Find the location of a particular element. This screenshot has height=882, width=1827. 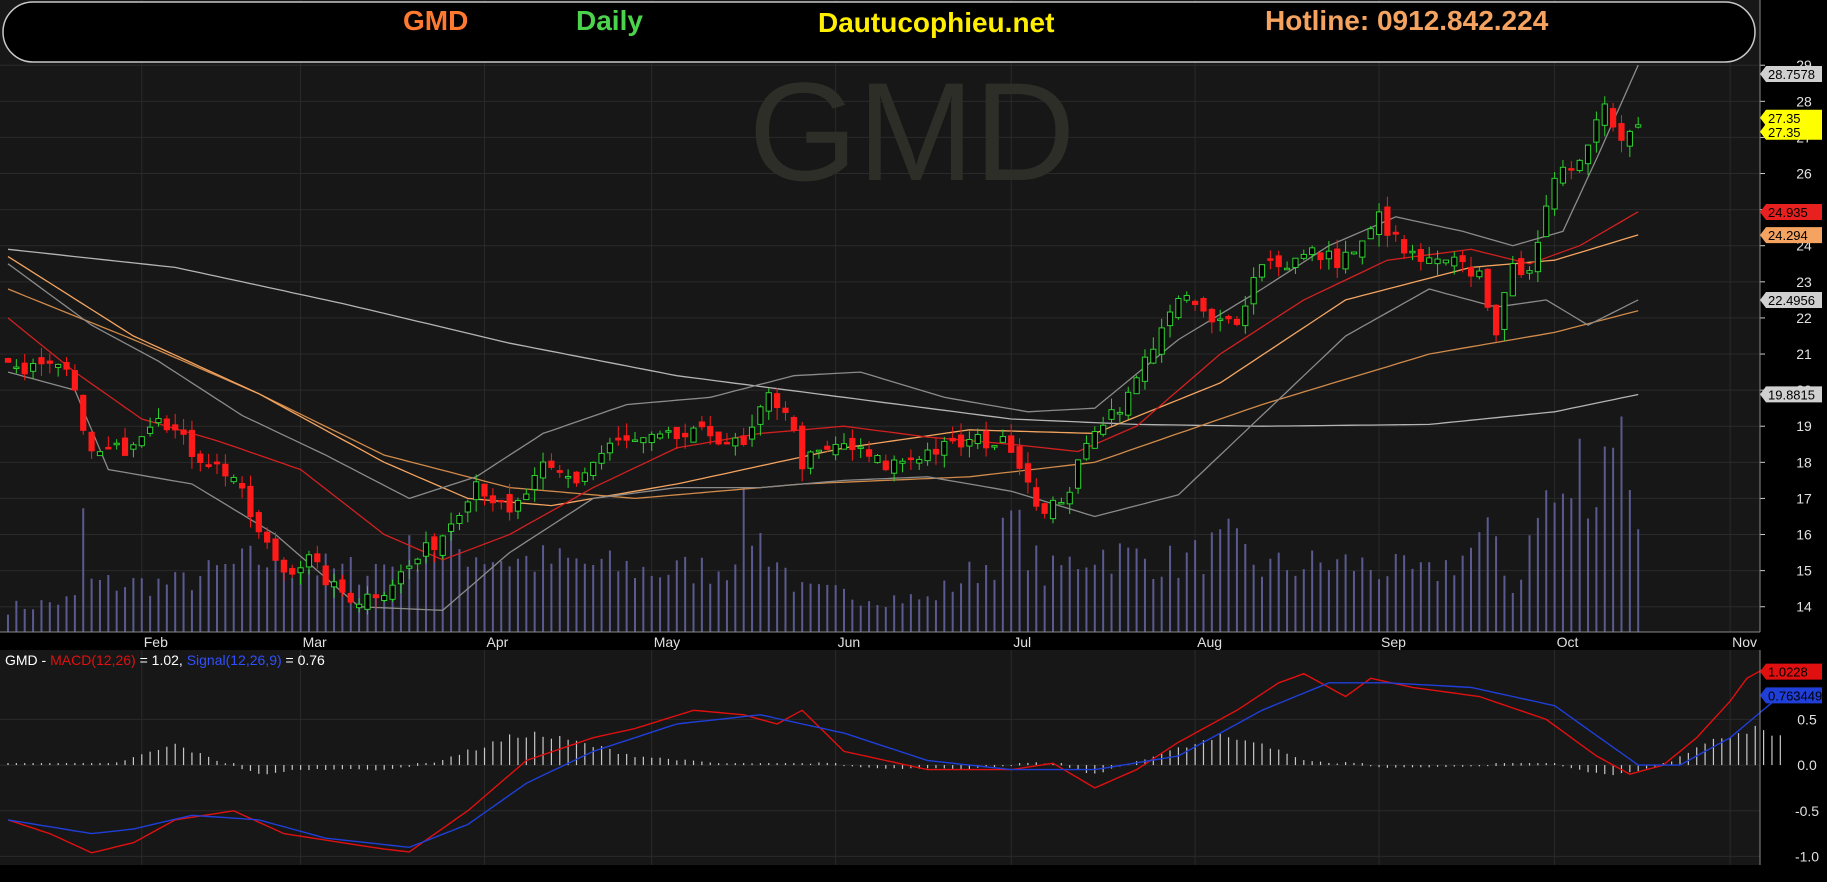

price-value-label: 27.35 is located at coordinates (1784, 118).